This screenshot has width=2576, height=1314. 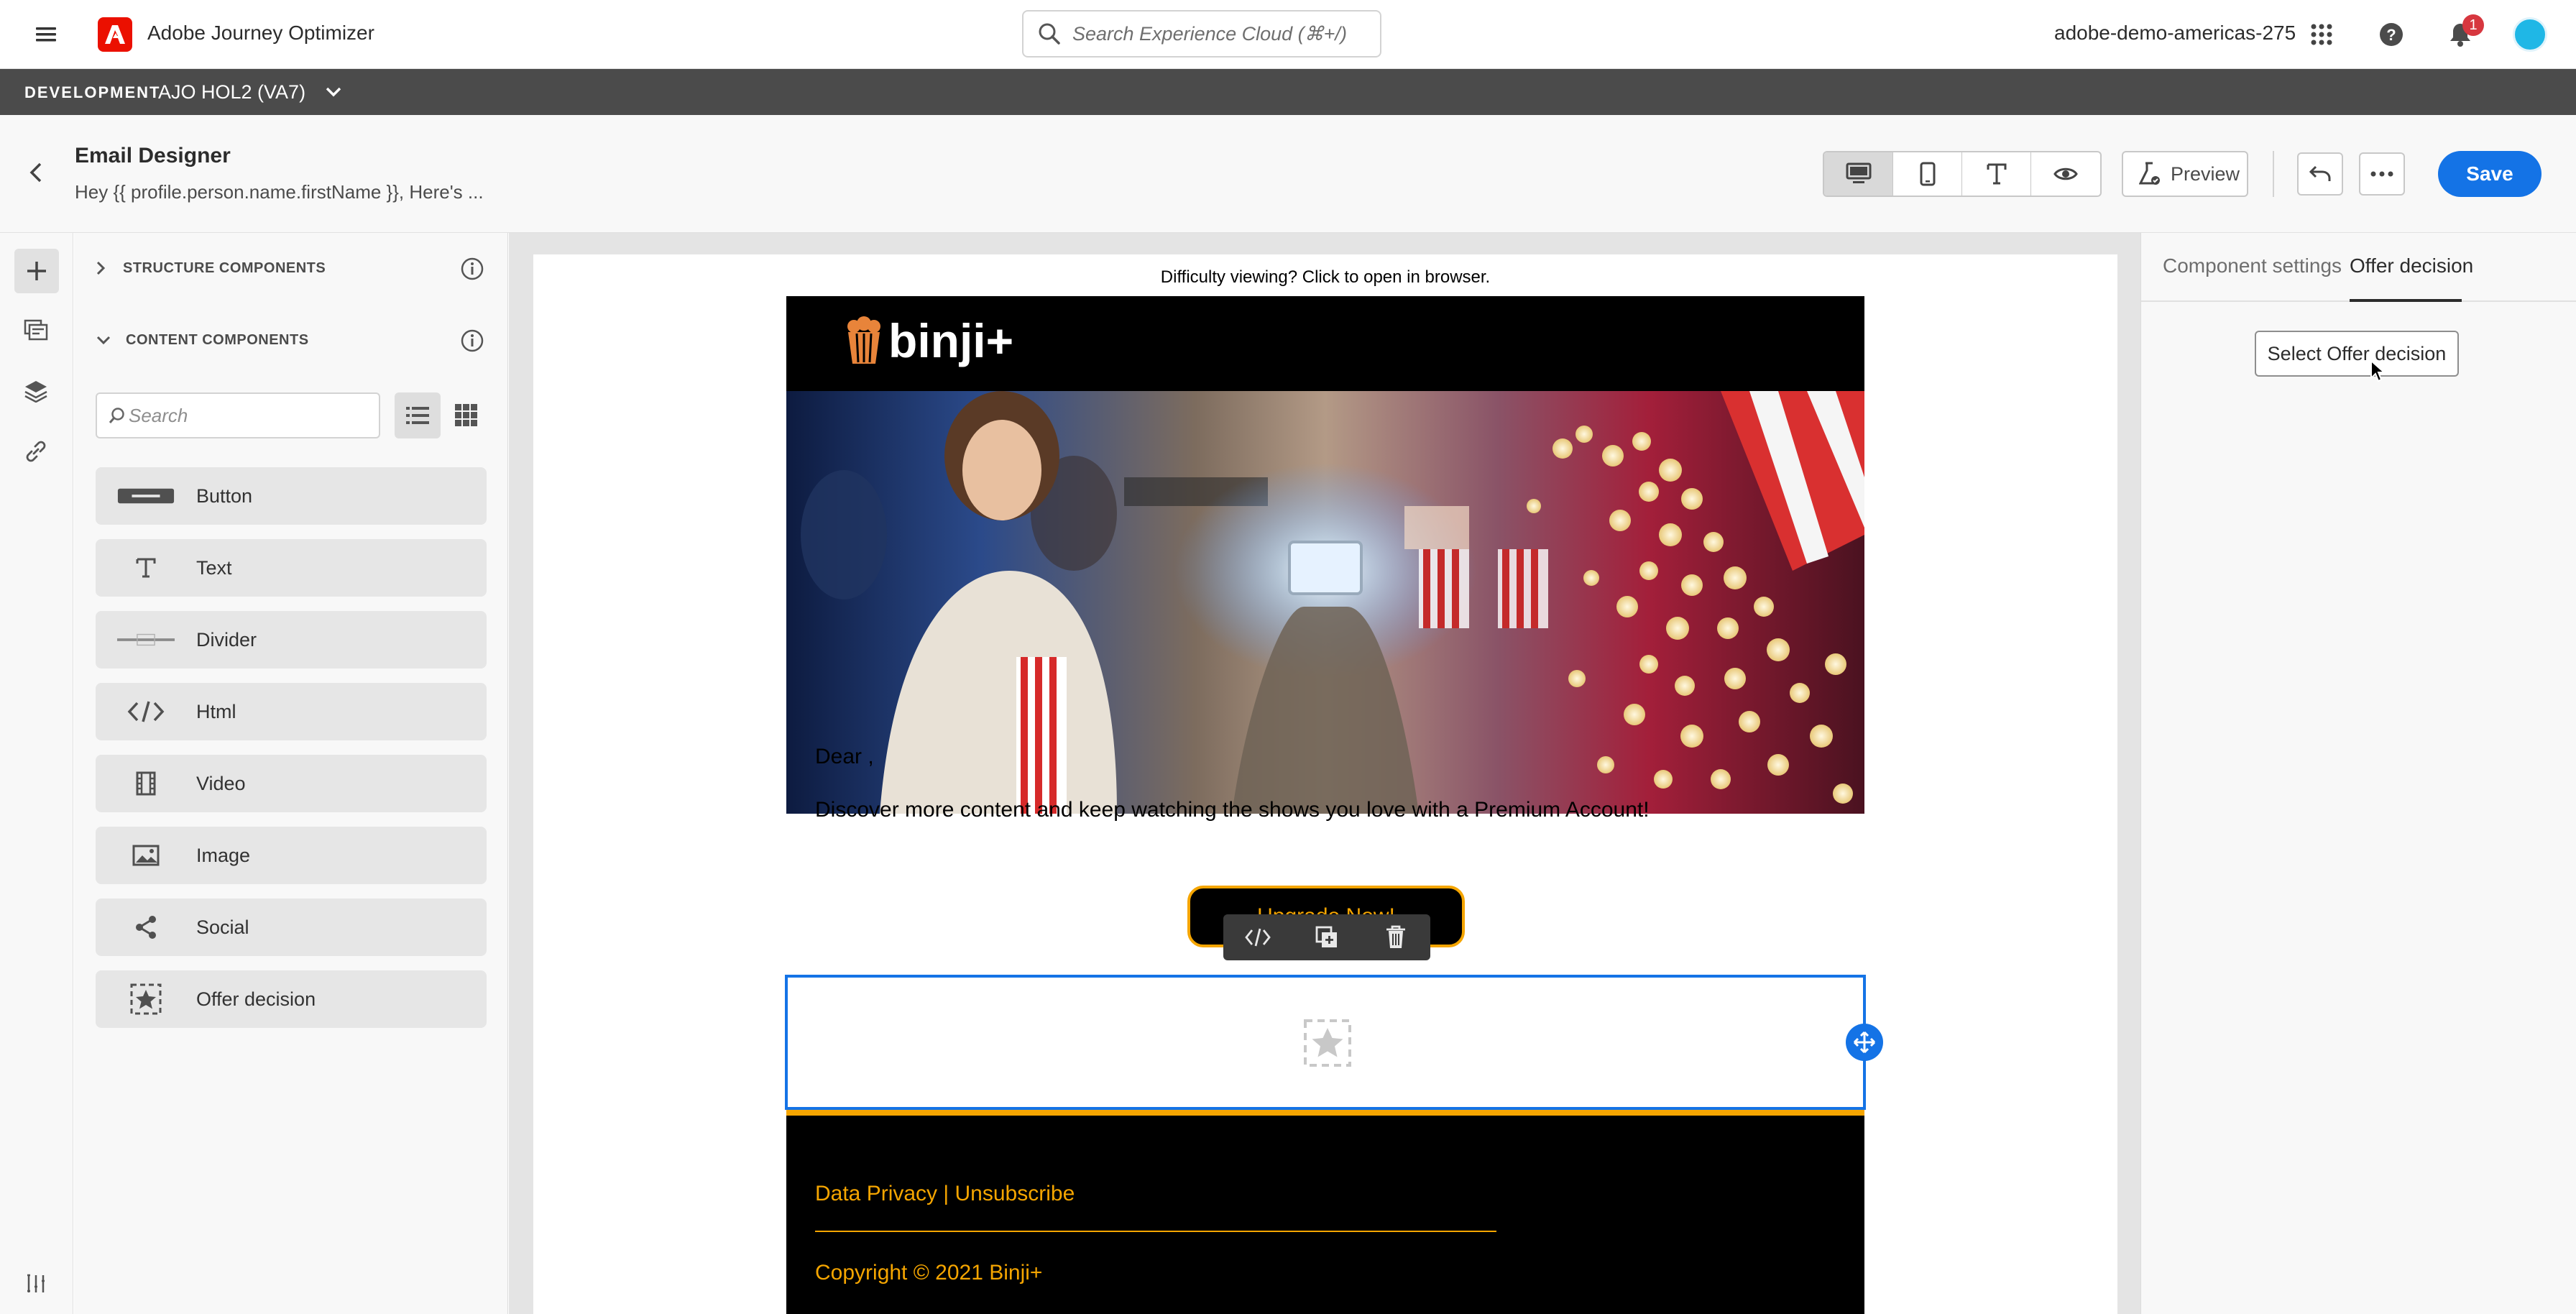 I want to click on ellipsis-icon, so click(x=2381, y=174).